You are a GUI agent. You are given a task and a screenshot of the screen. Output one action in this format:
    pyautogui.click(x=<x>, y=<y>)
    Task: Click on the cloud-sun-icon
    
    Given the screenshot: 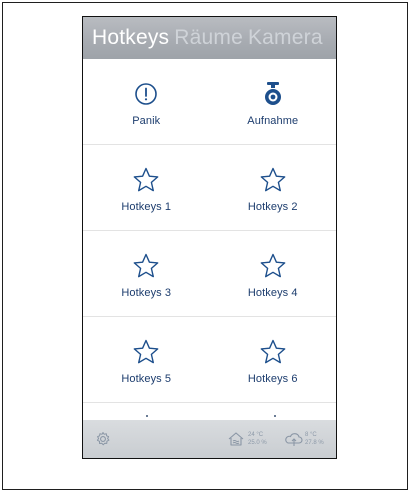 What is the action you would take?
    pyautogui.click(x=293, y=439)
    